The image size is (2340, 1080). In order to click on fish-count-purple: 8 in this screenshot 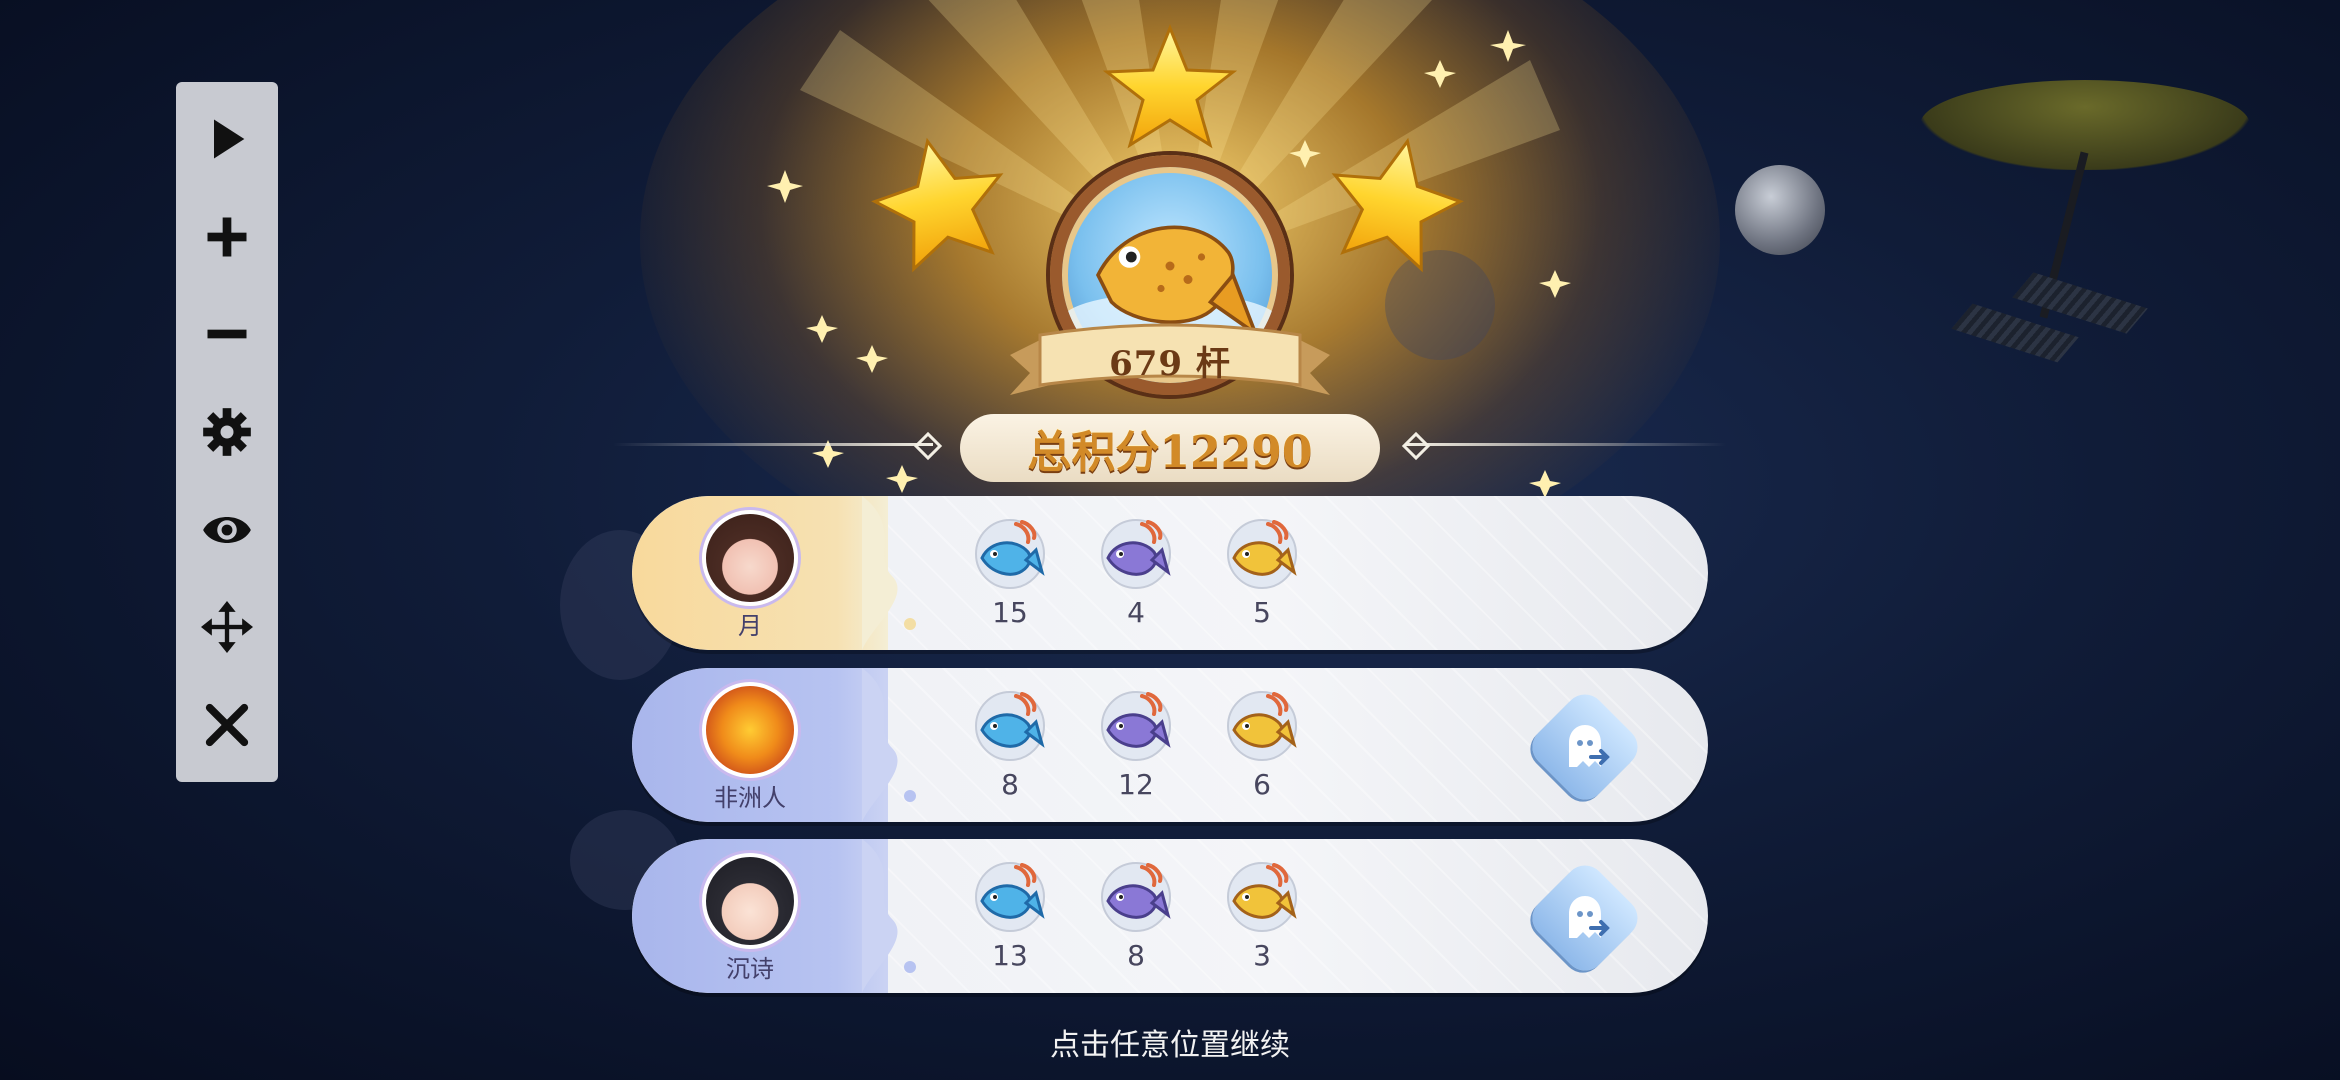, I will do `click(1136, 955)`.